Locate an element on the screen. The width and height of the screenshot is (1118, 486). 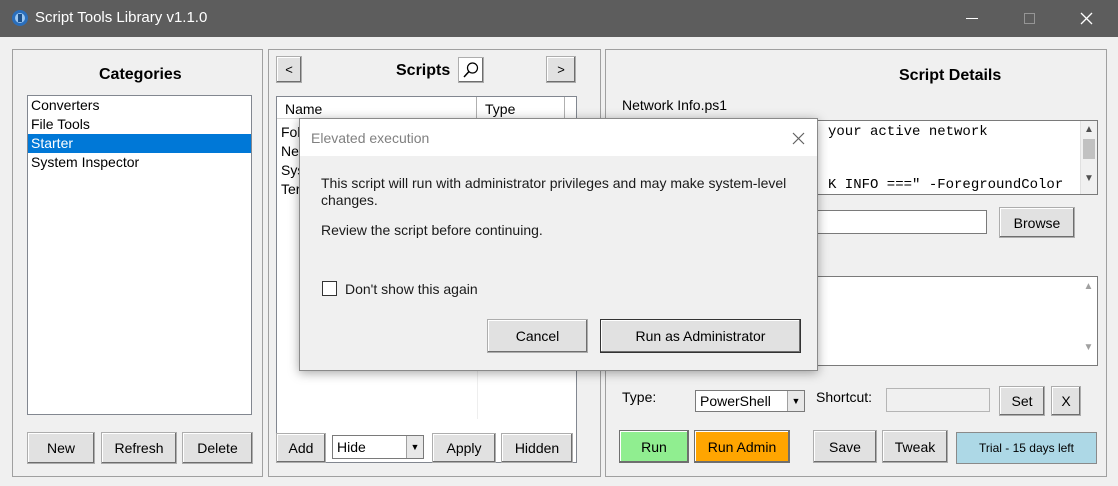
category-item-file-tools: File Tools is located at coordinates (139, 124).